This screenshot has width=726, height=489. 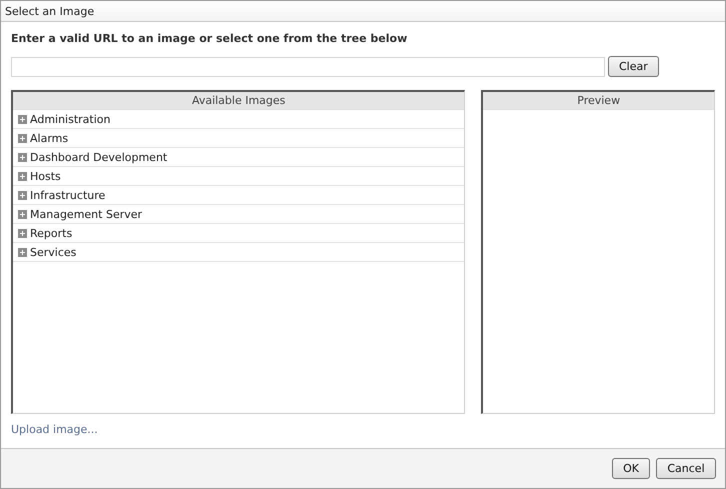 What do you see at coordinates (238, 119) in the screenshot?
I see `tree-item: Administration` at bounding box center [238, 119].